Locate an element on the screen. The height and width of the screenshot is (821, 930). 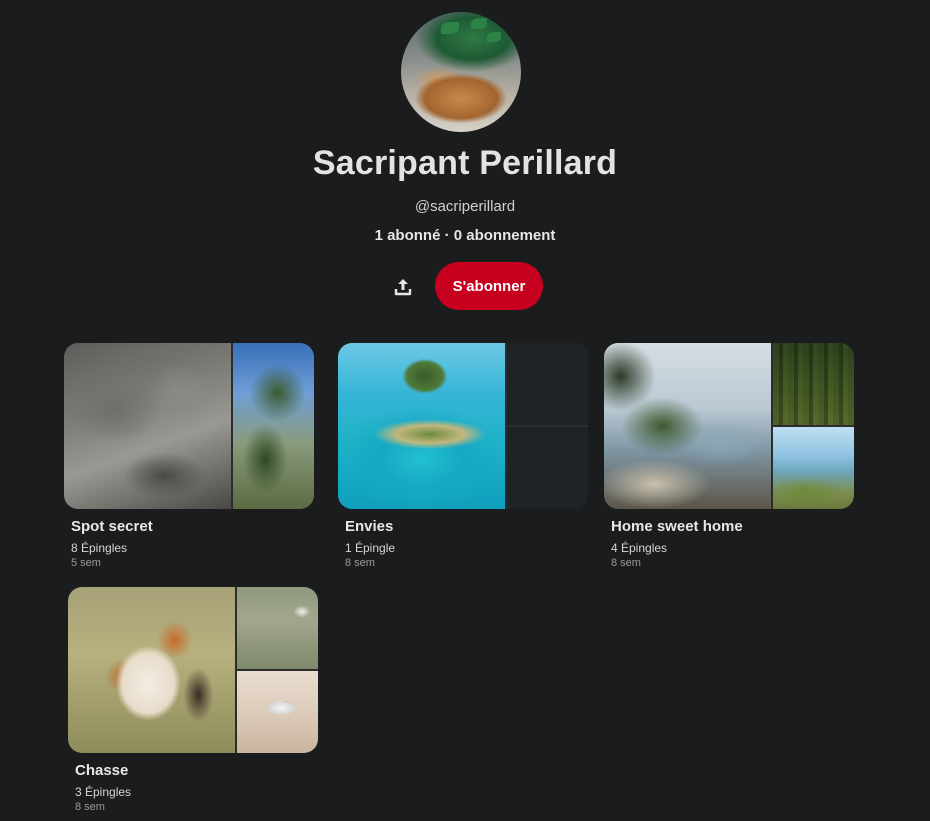
board-card: Chasse 3 Épingles 8 sem is located at coordinates (194, 700).